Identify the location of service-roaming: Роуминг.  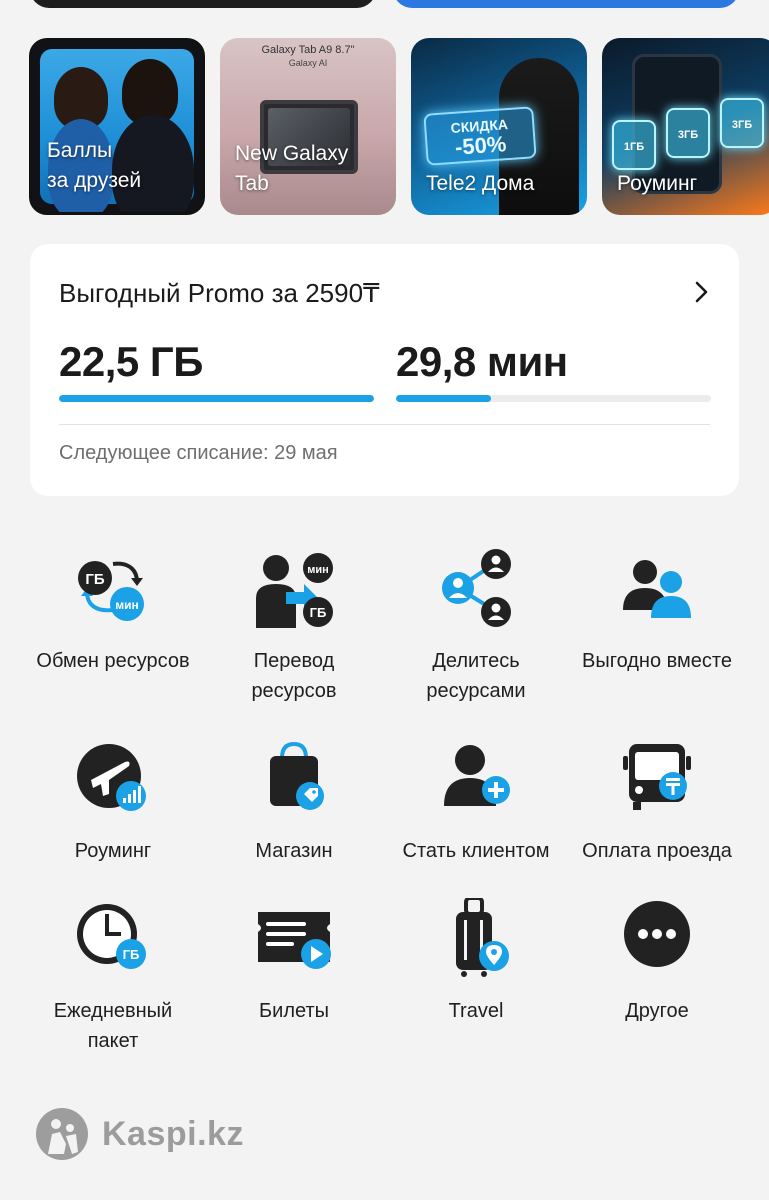
(113, 802).